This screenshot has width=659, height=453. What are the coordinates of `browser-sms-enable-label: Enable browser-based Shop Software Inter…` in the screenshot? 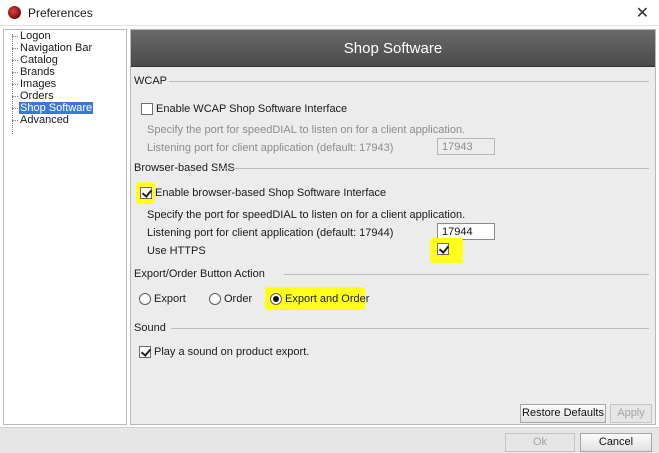 It's located at (271, 193).